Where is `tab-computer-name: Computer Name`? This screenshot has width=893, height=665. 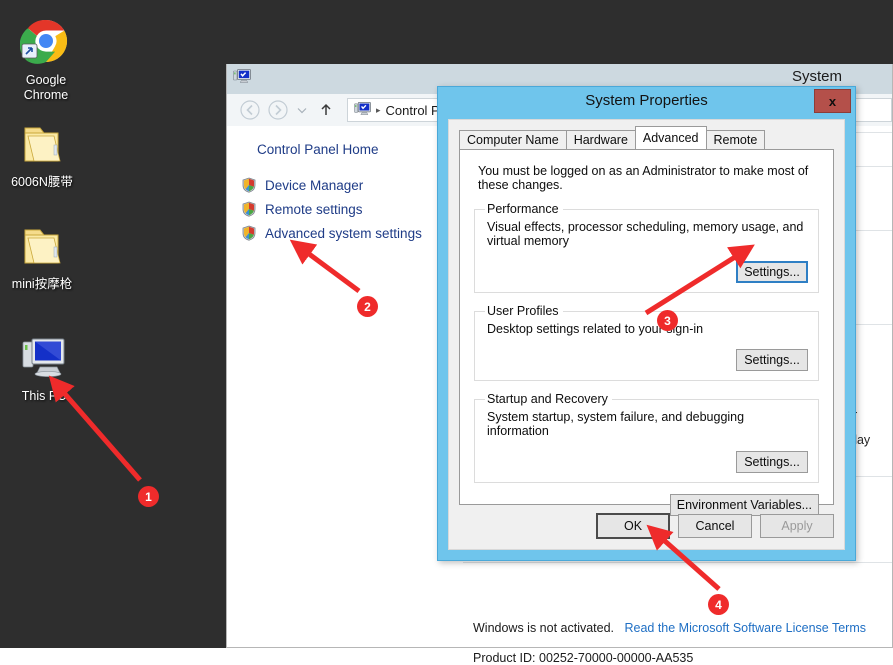
tab-computer-name: Computer Name is located at coordinates (513, 139).